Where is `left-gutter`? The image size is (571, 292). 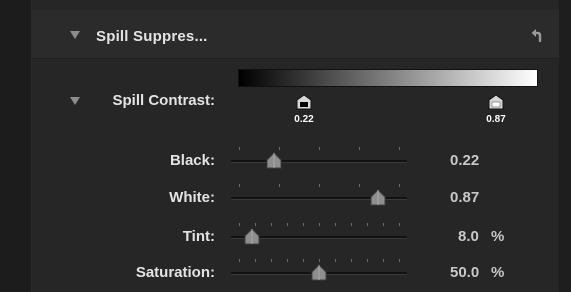 left-gutter is located at coordinates (16, 146).